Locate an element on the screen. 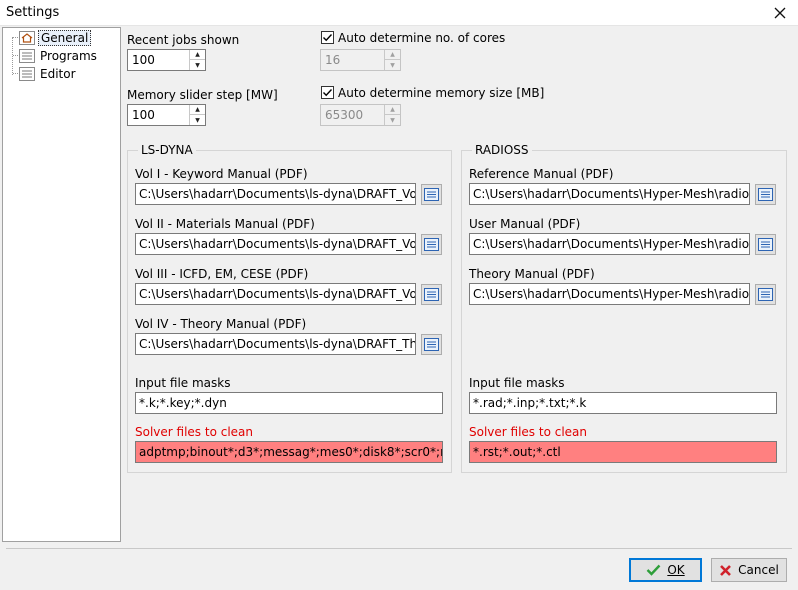 This screenshot has width=798, height=590. radioss-user-browse-button is located at coordinates (765, 244).